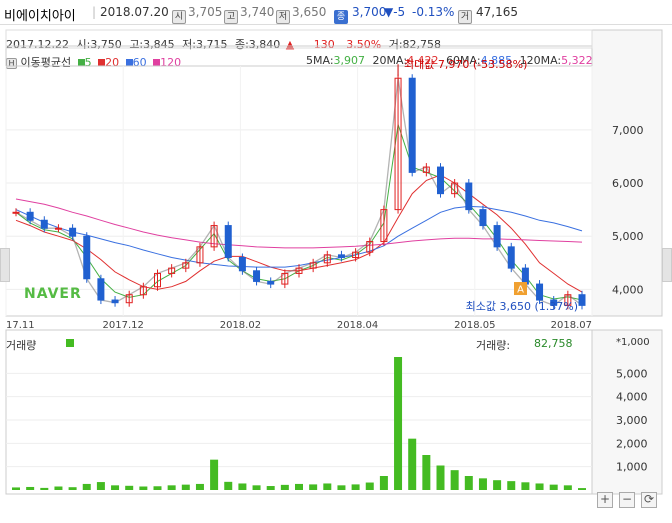 This screenshot has width=672, height=523. I want to click on x-tick-label: 2018.05, so click(474, 325).